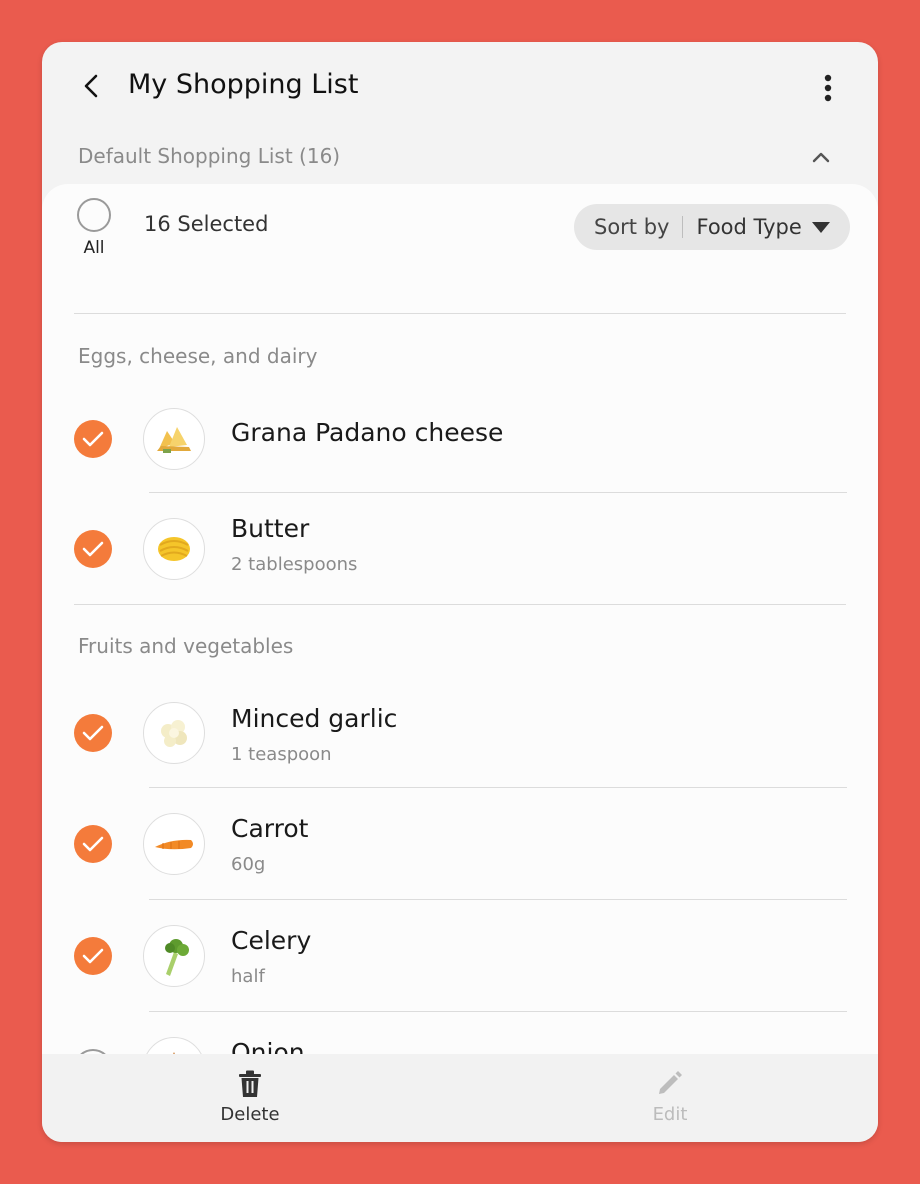  I want to click on sort-separator, so click(683, 227).